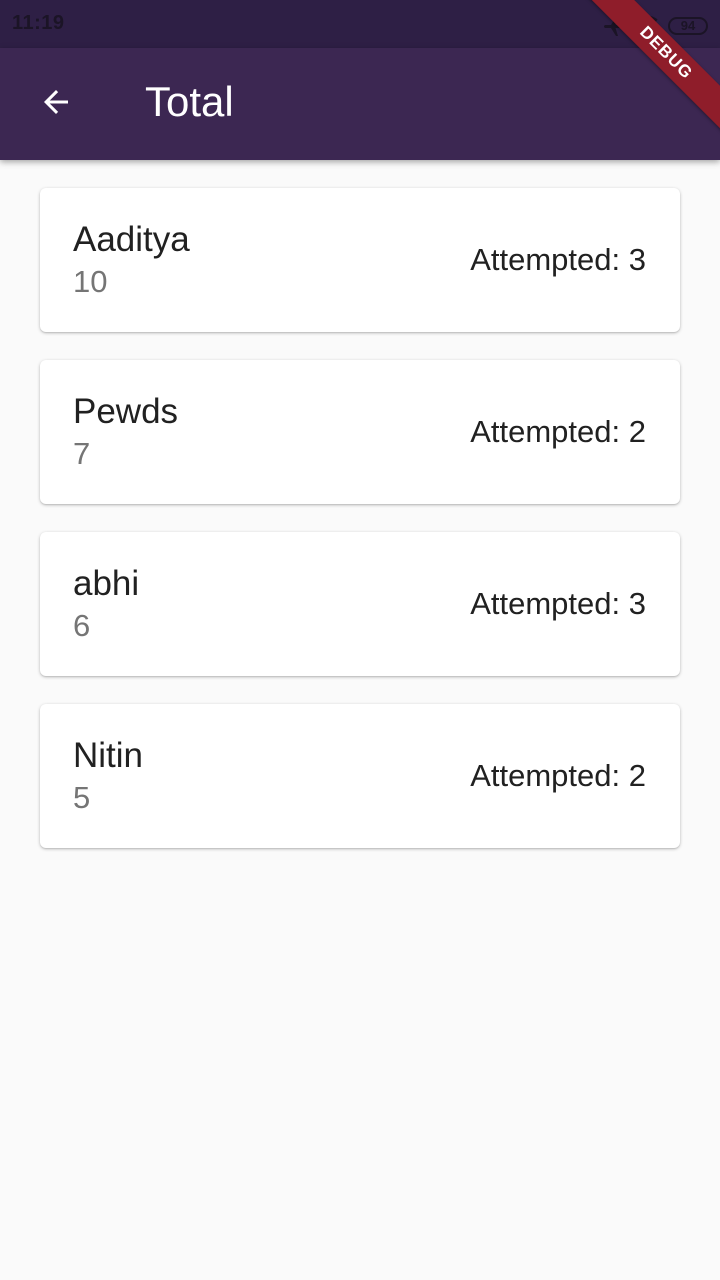 This screenshot has width=720, height=1280. What do you see at coordinates (360, 776) in the screenshot?
I see `list-item: Nitin 5 Attempted: 2` at bounding box center [360, 776].